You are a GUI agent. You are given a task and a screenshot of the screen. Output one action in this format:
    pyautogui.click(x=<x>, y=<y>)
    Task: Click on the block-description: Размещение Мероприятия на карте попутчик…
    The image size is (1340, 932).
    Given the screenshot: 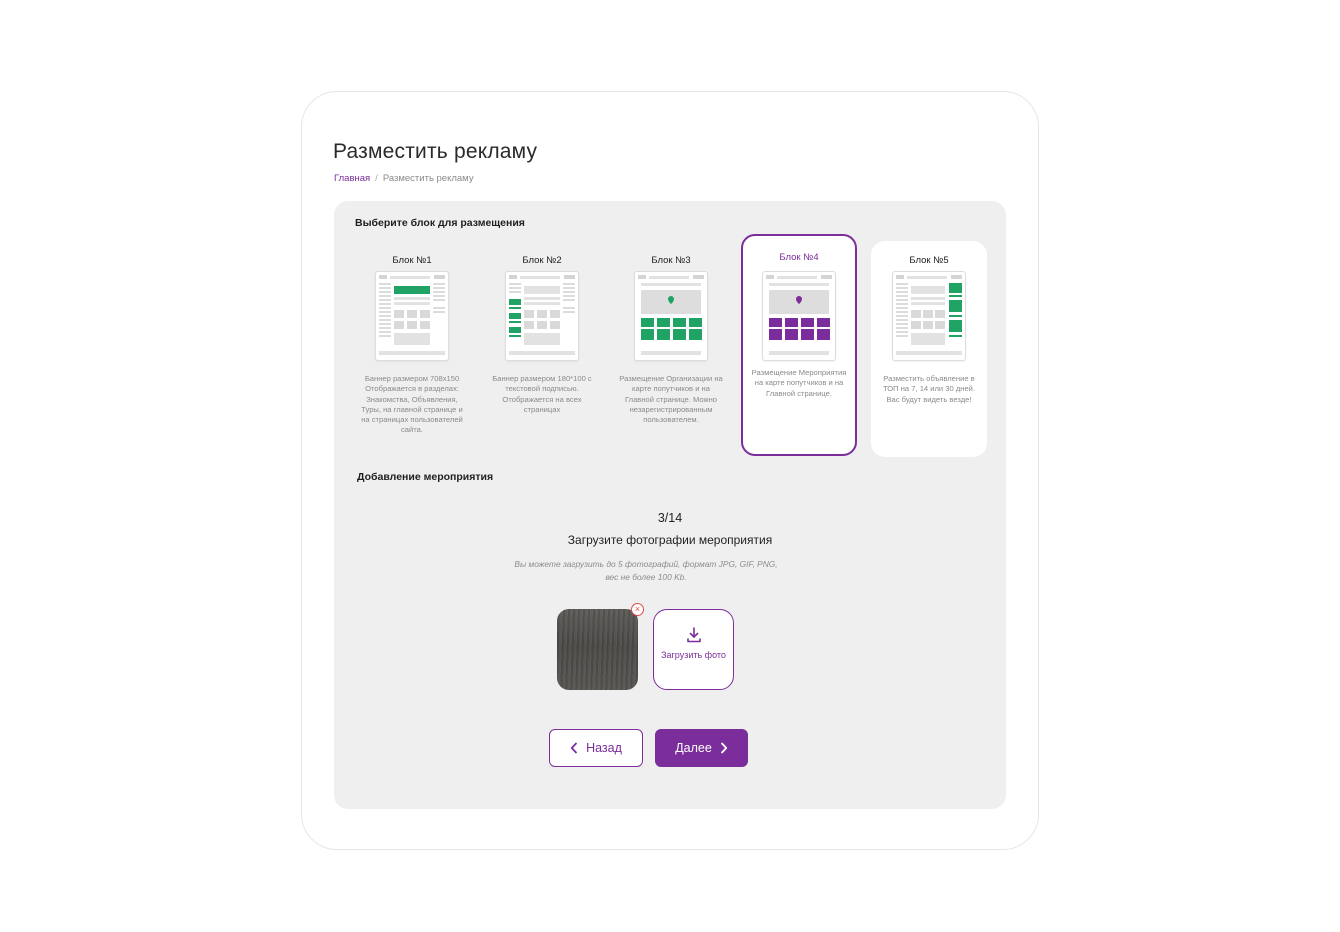 What is the action you would take?
    pyautogui.click(x=799, y=383)
    